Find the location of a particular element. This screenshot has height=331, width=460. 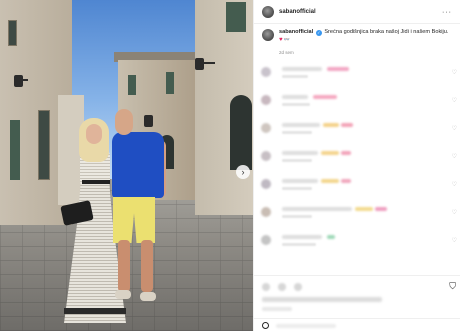

street-lamp-left is located at coordinates (18, 81).